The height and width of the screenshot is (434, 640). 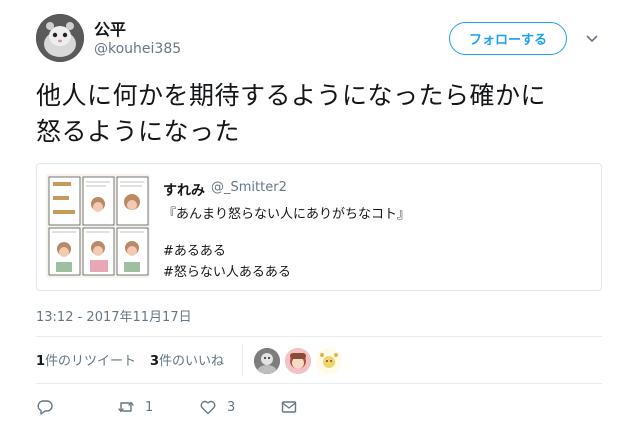 I want to click on retweet-stat-count: 1, so click(x=41, y=361).